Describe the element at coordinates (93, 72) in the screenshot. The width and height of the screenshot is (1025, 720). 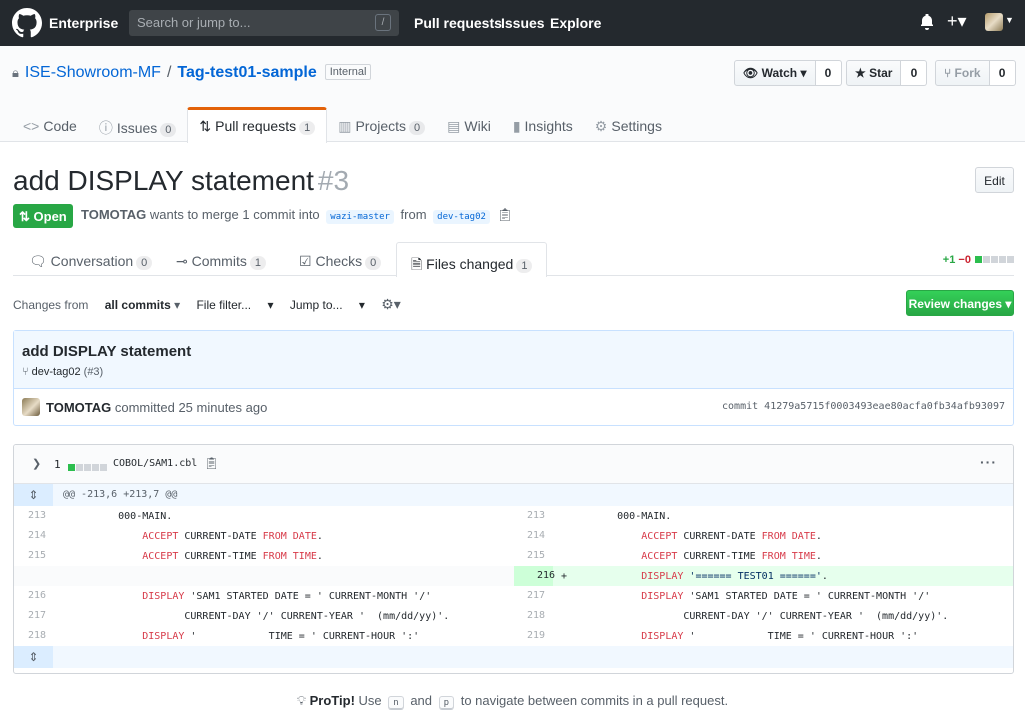
I see `repo-owner-link: ISE-Showroom-MF` at that location.